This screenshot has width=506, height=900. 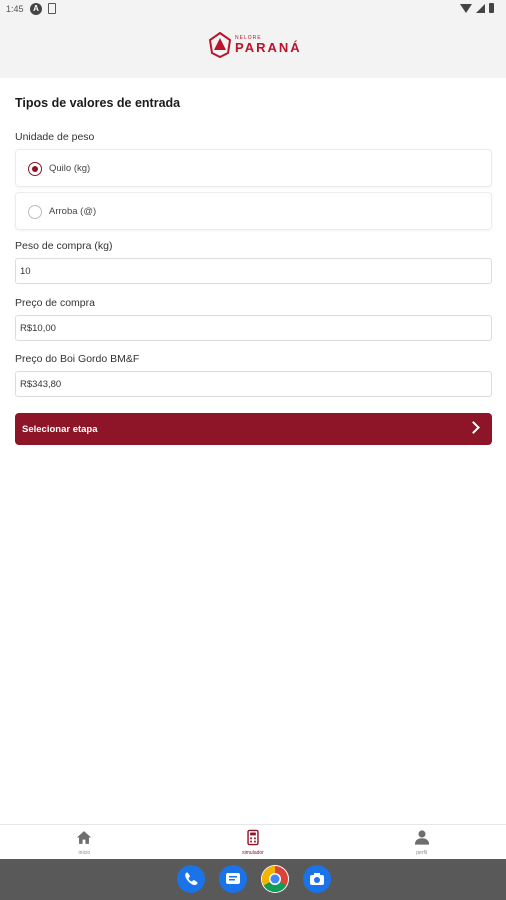 I want to click on logo: NELORE PARANÁ, so click(x=255, y=45).